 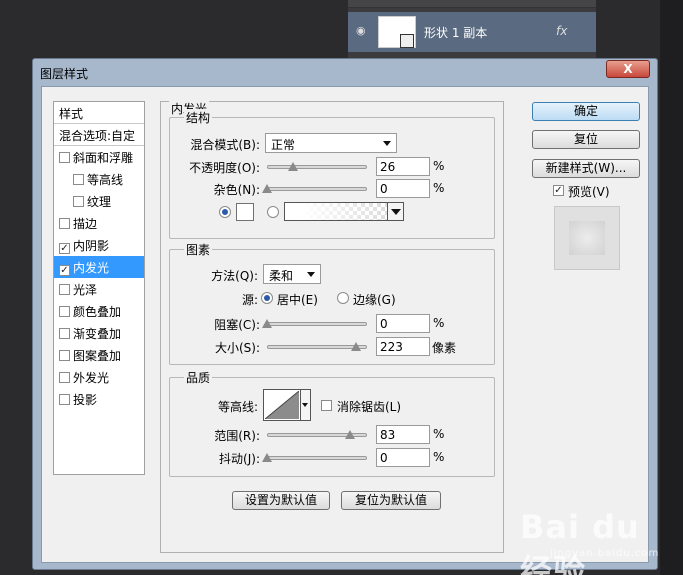 What do you see at coordinates (587, 238) in the screenshot?
I see `style-preview` at bounding box center [587, 238].